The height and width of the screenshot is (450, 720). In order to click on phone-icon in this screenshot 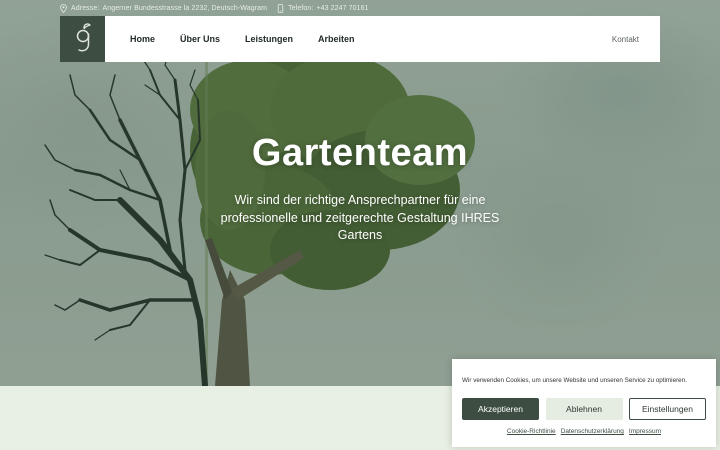, I will do `click(280, 8)`.